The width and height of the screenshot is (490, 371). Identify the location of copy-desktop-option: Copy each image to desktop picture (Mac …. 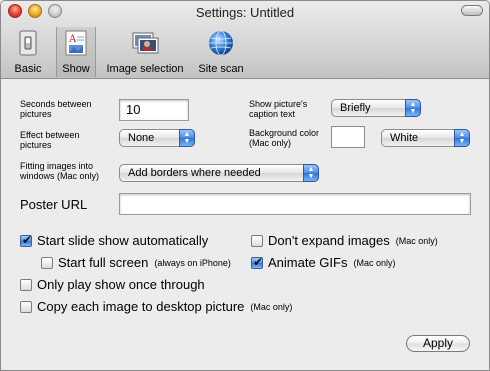
(156, 306).